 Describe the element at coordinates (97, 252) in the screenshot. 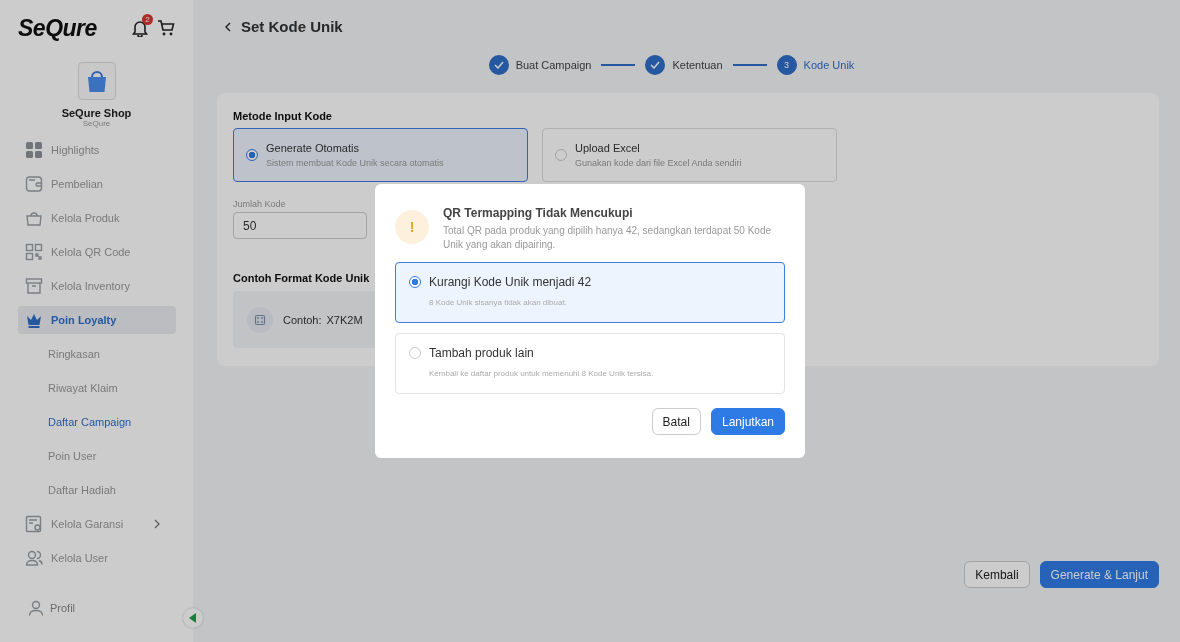

I see `menu-item: Kelola QR Code` at that location.